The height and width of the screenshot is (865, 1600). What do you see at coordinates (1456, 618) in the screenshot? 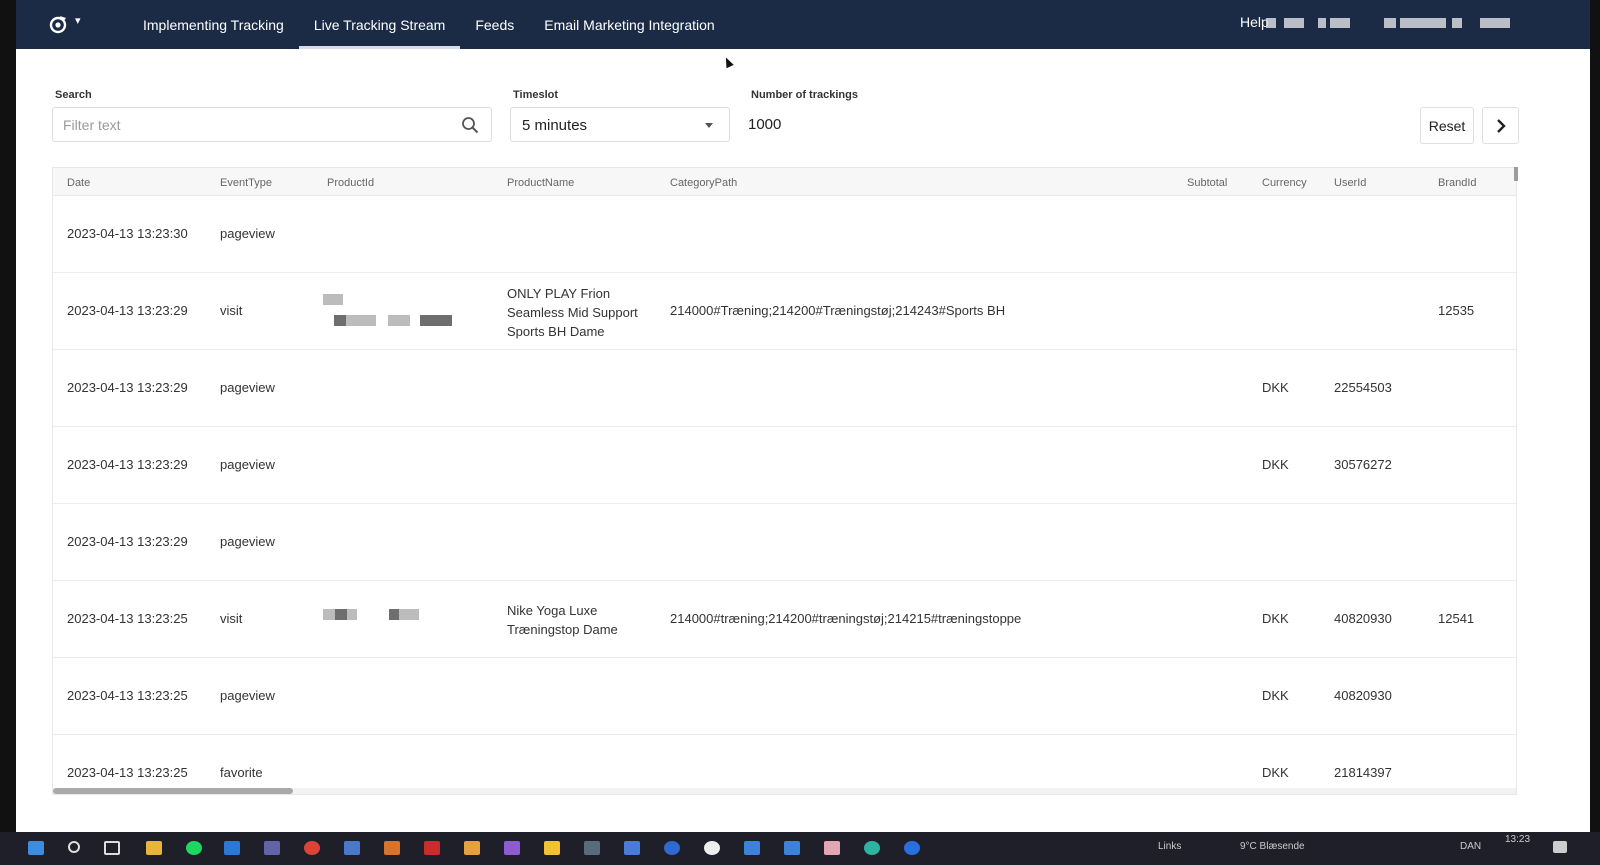
I see `cell-brandid: 12541` at bounding box center [1456, 618].